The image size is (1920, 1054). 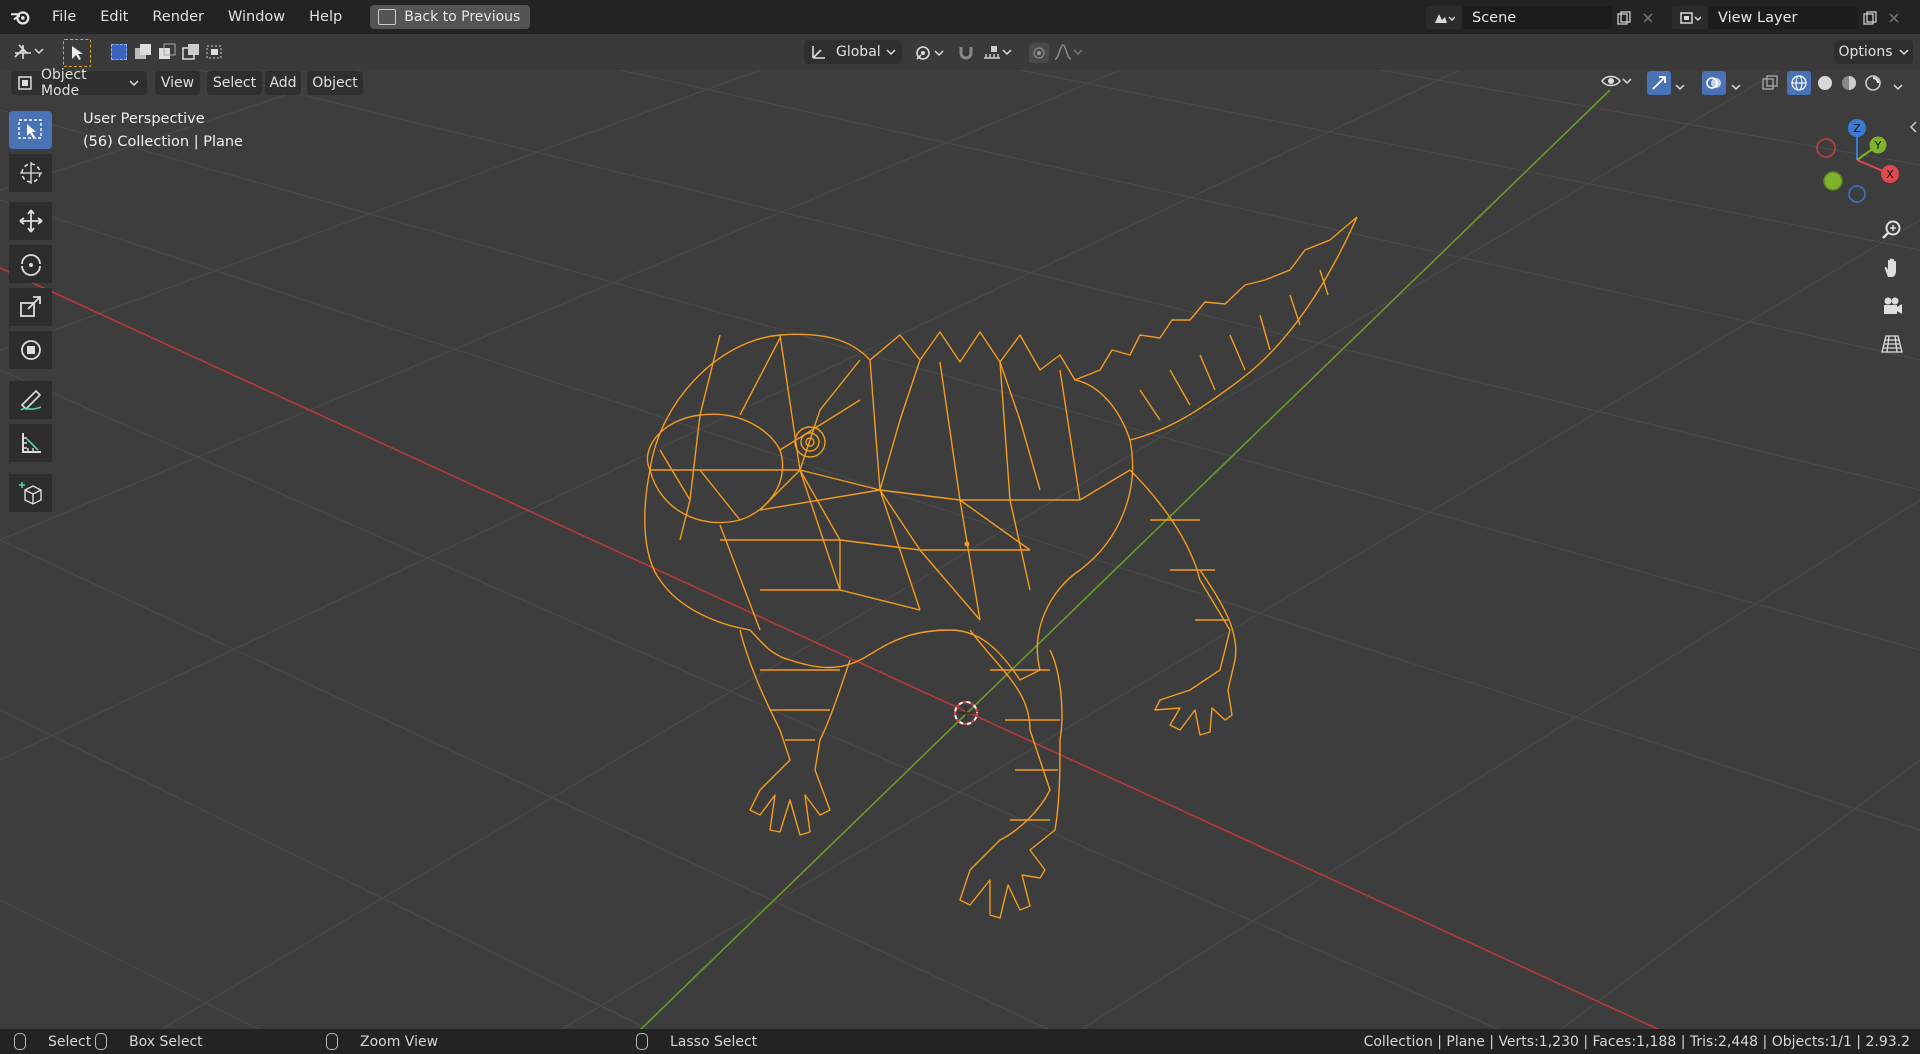 I want to click on transform-pivot-dropdown, so click(x=28, y=51).